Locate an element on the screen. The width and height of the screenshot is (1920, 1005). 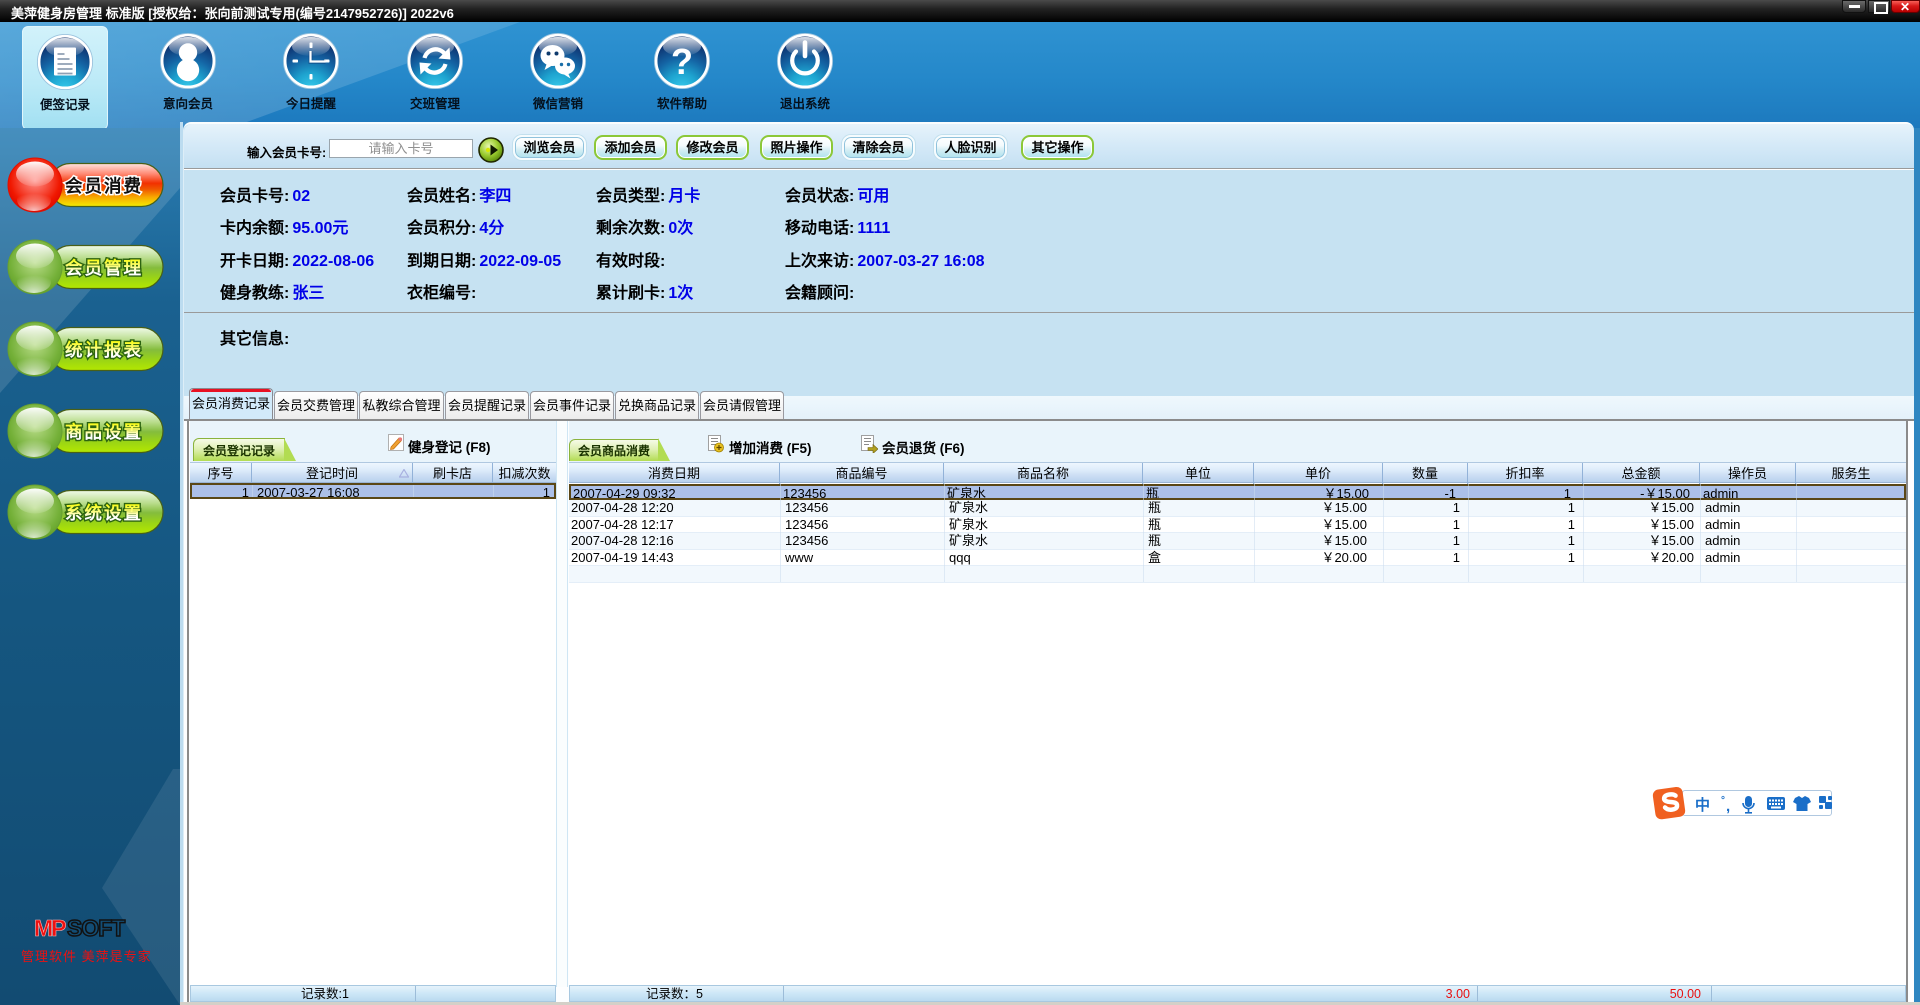
svg-text: 中 is located at coordinates (1702, 805).